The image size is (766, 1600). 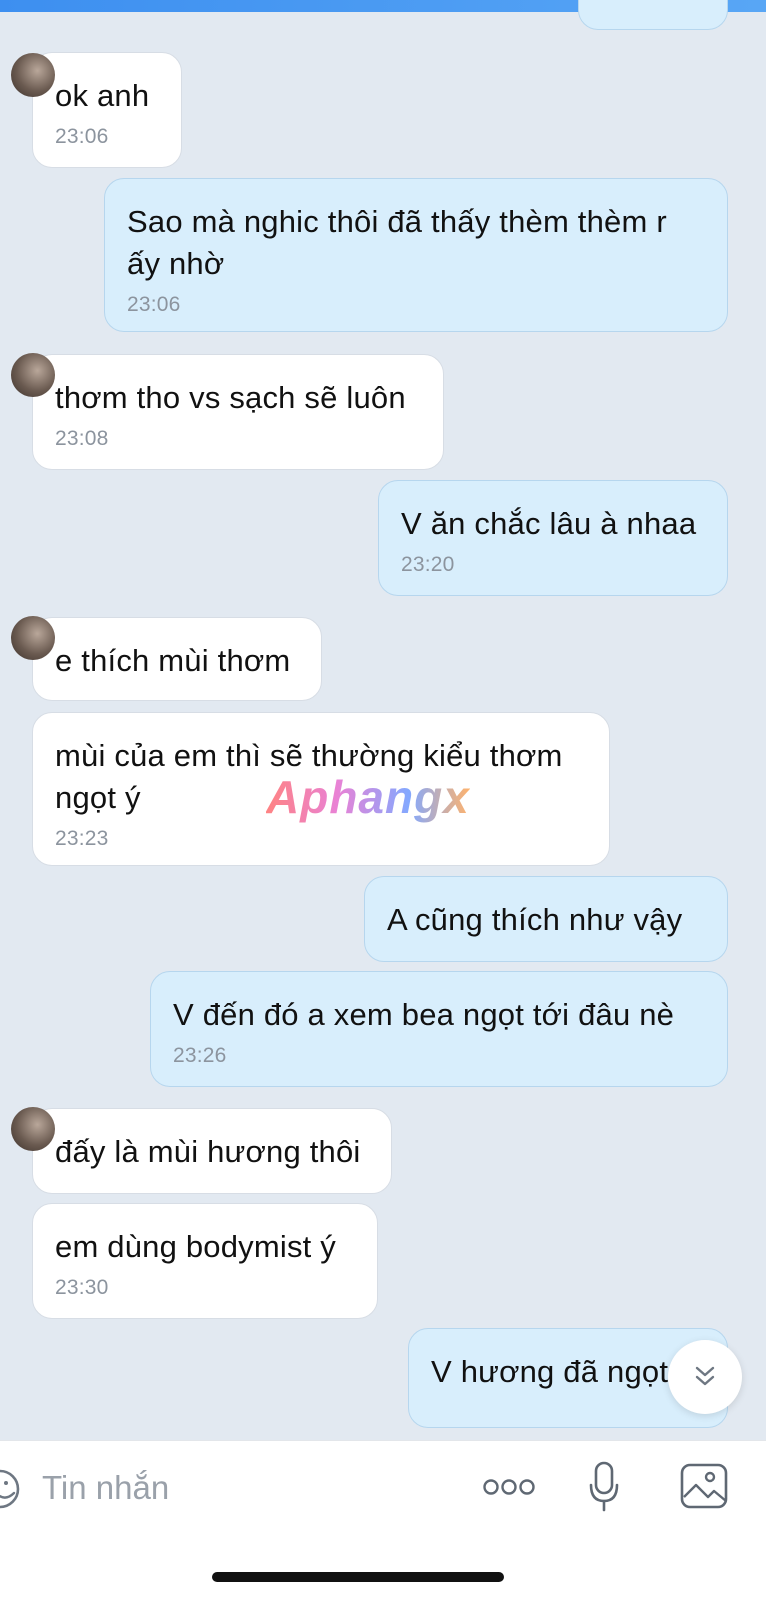 I want to click on message-time: 23:20, so click(x=428, y=564).